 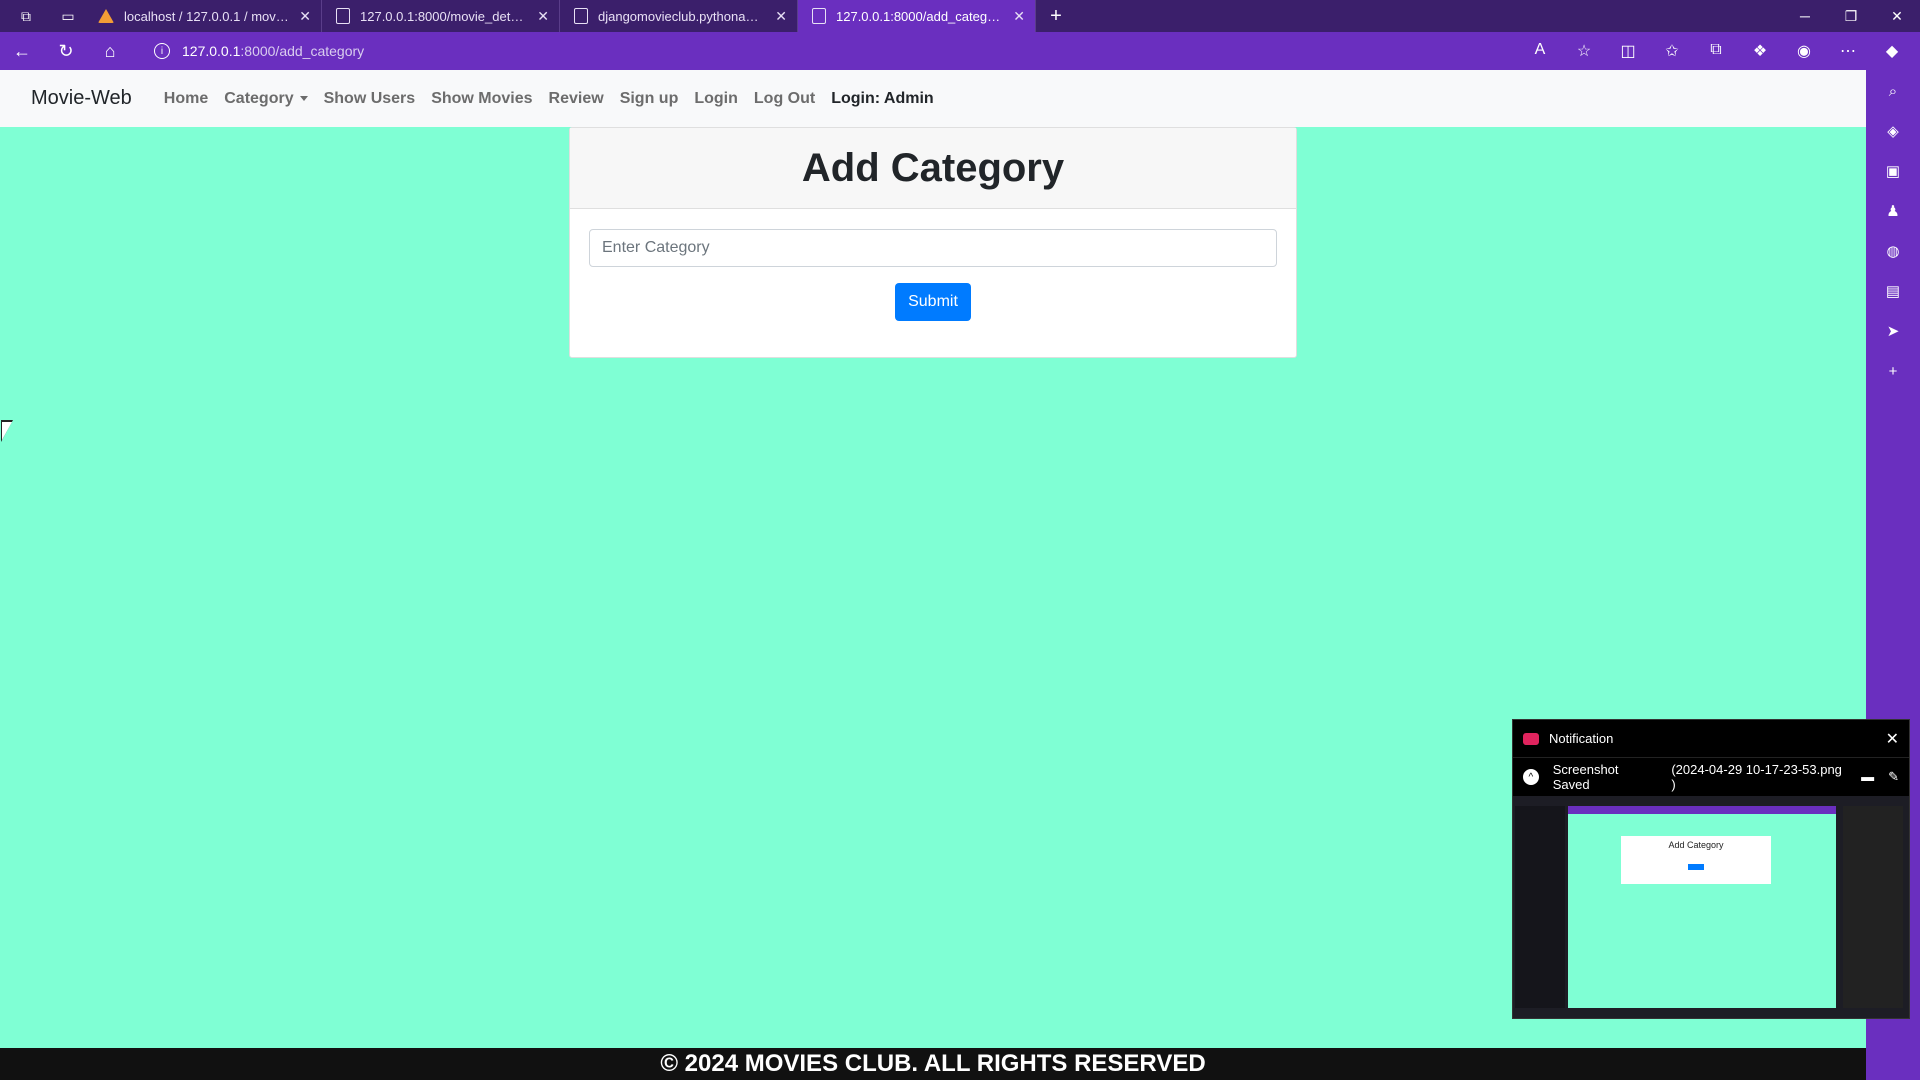 I want to click on nav-review: Review, so click(x=576, y=99).